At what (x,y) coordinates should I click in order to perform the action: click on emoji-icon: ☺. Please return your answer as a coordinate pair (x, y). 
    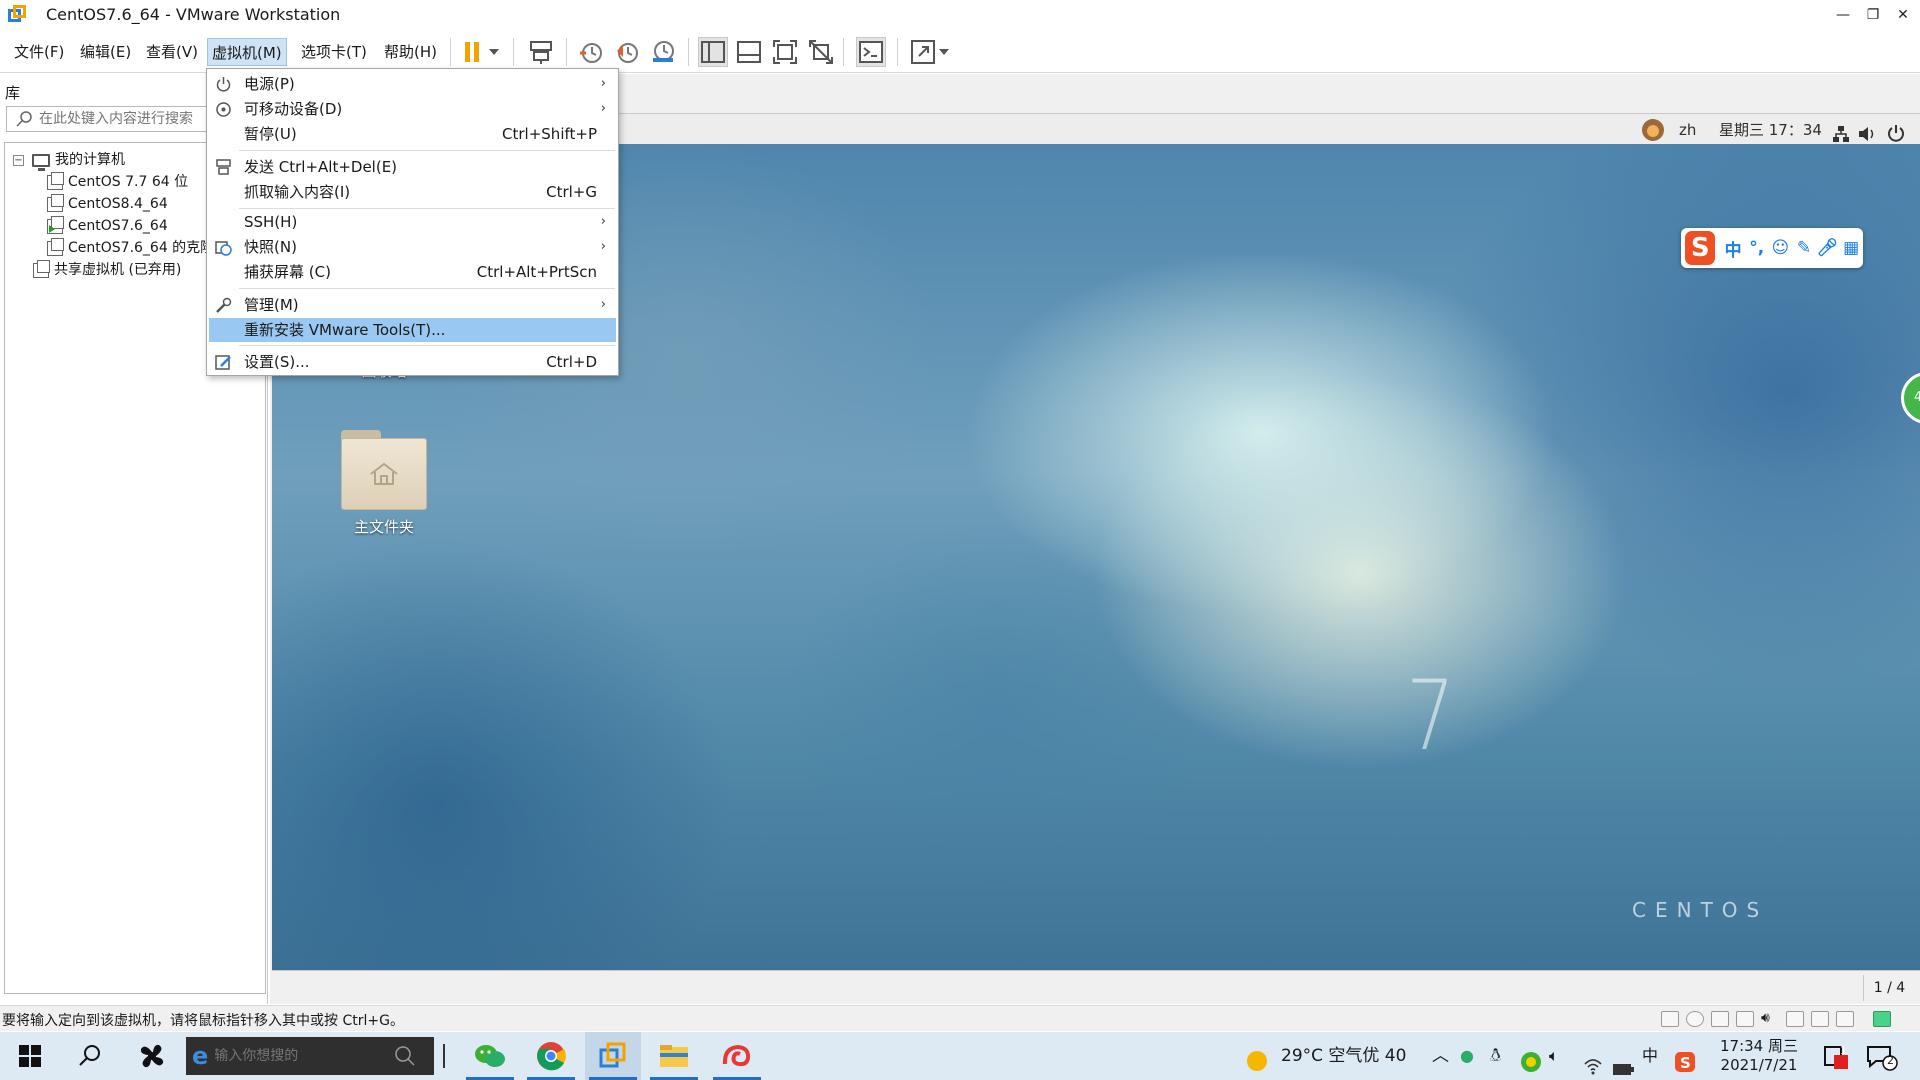
    Looking at the image, I should click on (1781, 248).